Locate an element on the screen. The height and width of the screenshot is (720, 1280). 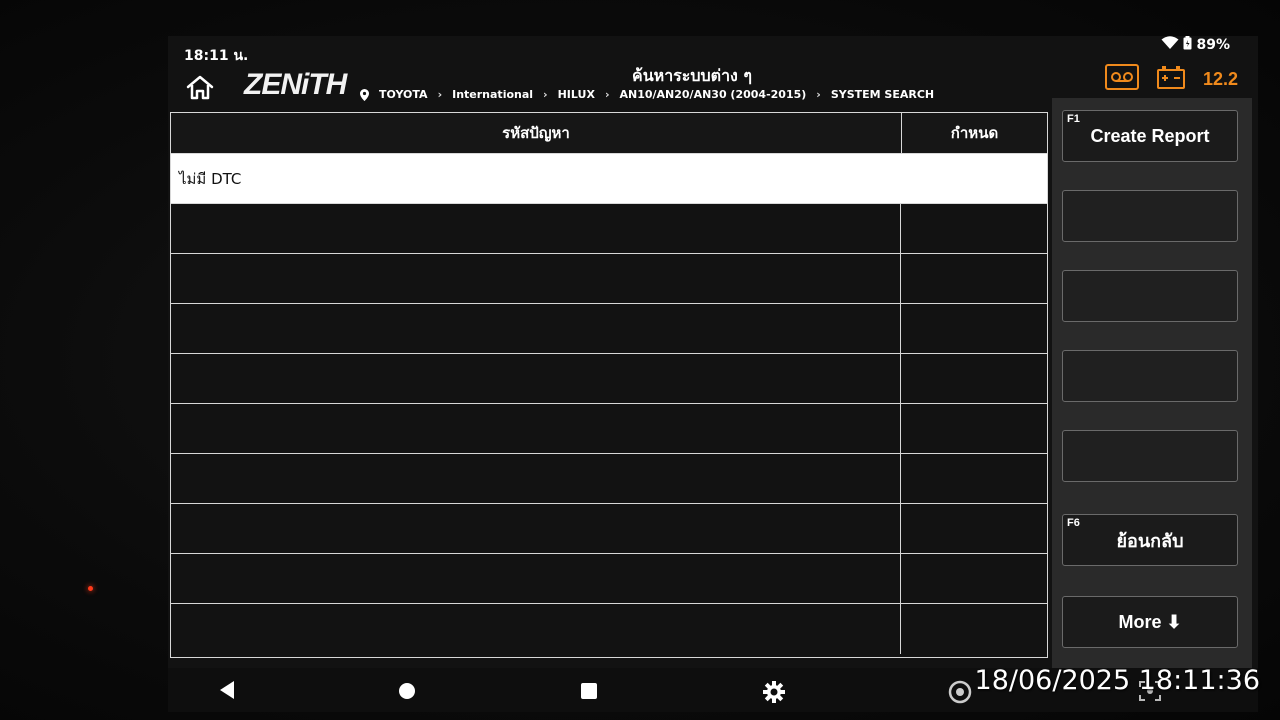
header-icons: 12.2 is located at coordinates (1171, 79).